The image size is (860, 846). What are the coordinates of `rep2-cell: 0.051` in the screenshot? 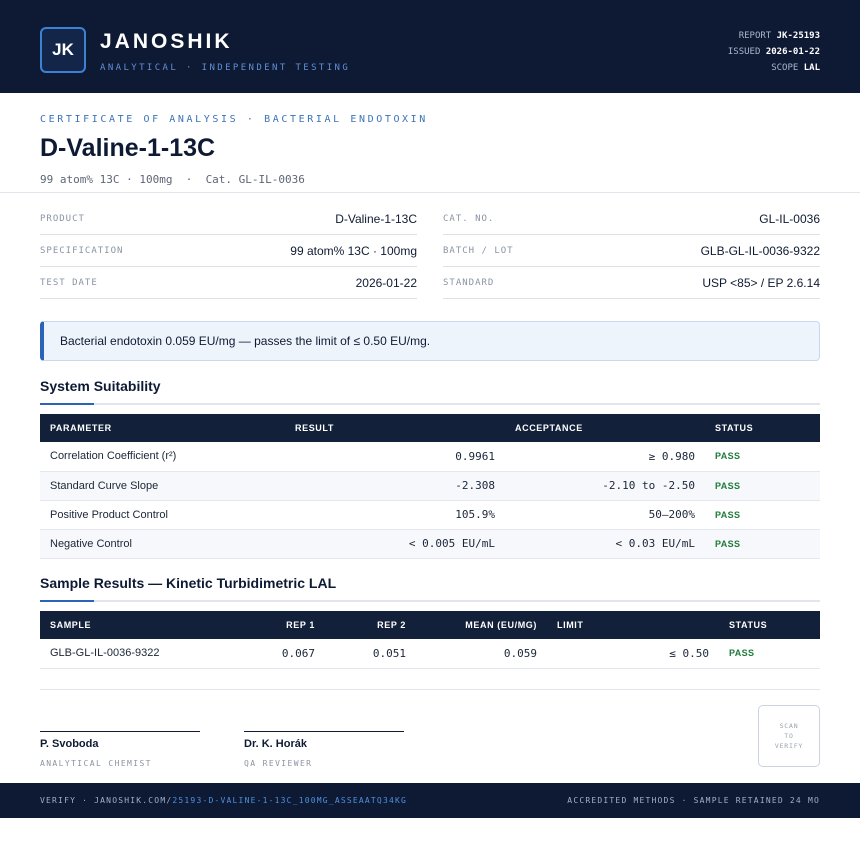 It's located at (370, 654).